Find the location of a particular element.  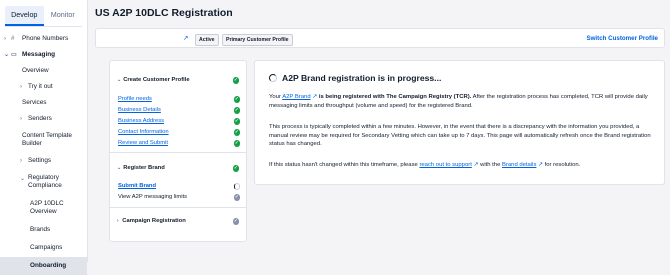

sidebar-item-settings: › Settings is located at coordinates (43, 161).